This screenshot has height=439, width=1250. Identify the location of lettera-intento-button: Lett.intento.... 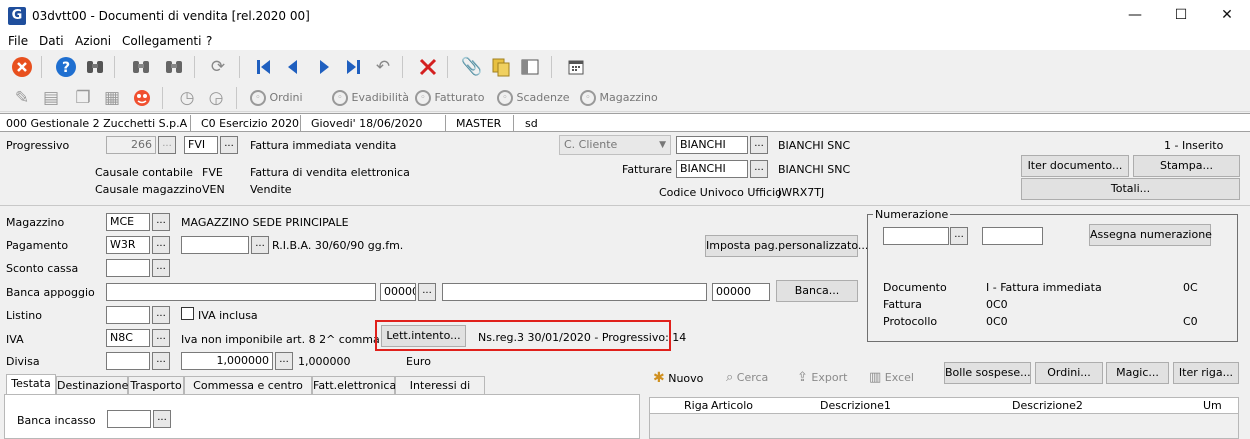
(423, 336).